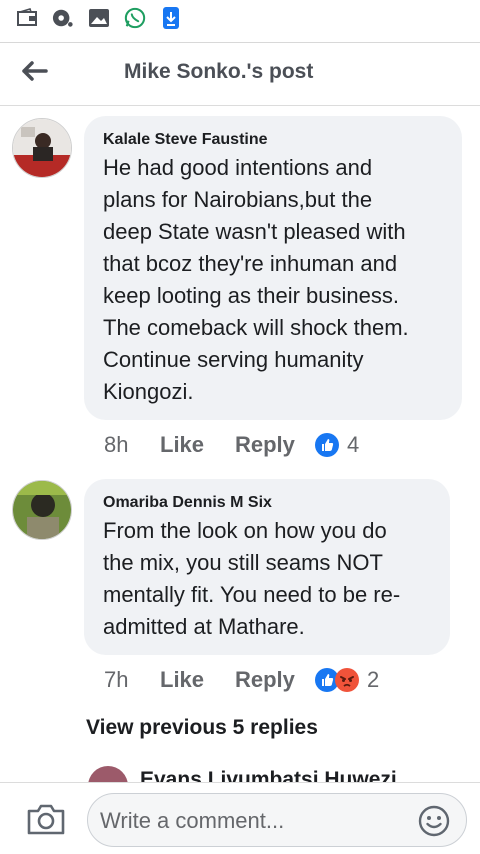 The width and height of the screenshot is (480, 854). I want to click on comment-author: Omariba Dennis M Six, so click(187, 503).